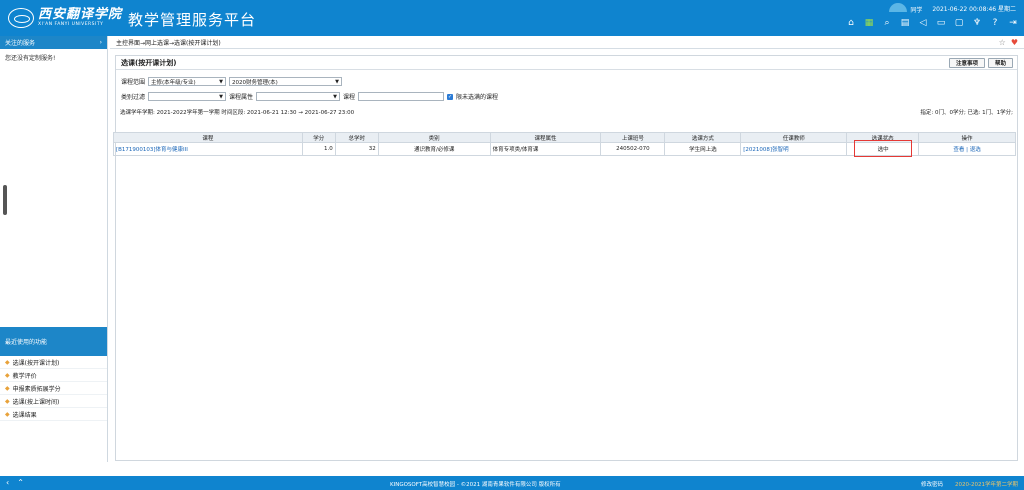 This screenshot has height=490, width=1024. What do you see at coordinates (567, 42) in the screenshot?
I see `breadcrumb: 主控界面→网上选课→选课(按开课计划) ☆ ♥` at bounding box center [567, 42].